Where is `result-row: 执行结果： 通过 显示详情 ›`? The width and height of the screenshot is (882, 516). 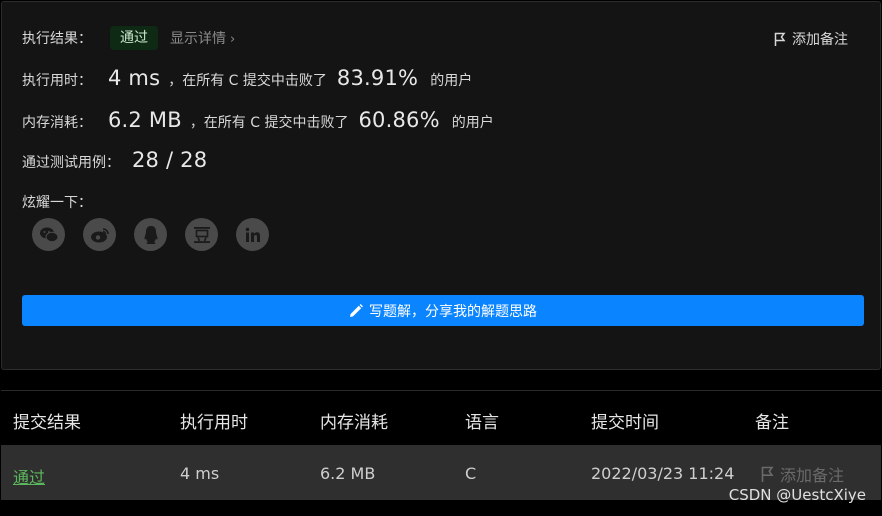 result-row: 执行结果： 通过 显示详情 › is located at coordinates (128, 38).